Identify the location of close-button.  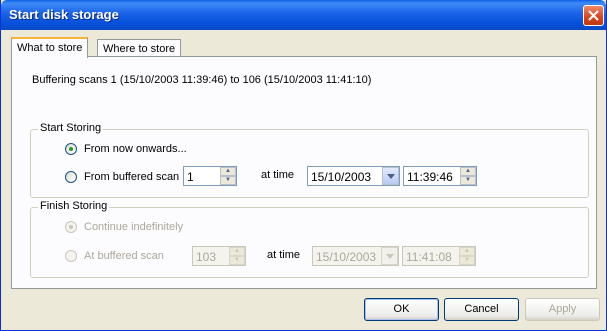
(593, 15).